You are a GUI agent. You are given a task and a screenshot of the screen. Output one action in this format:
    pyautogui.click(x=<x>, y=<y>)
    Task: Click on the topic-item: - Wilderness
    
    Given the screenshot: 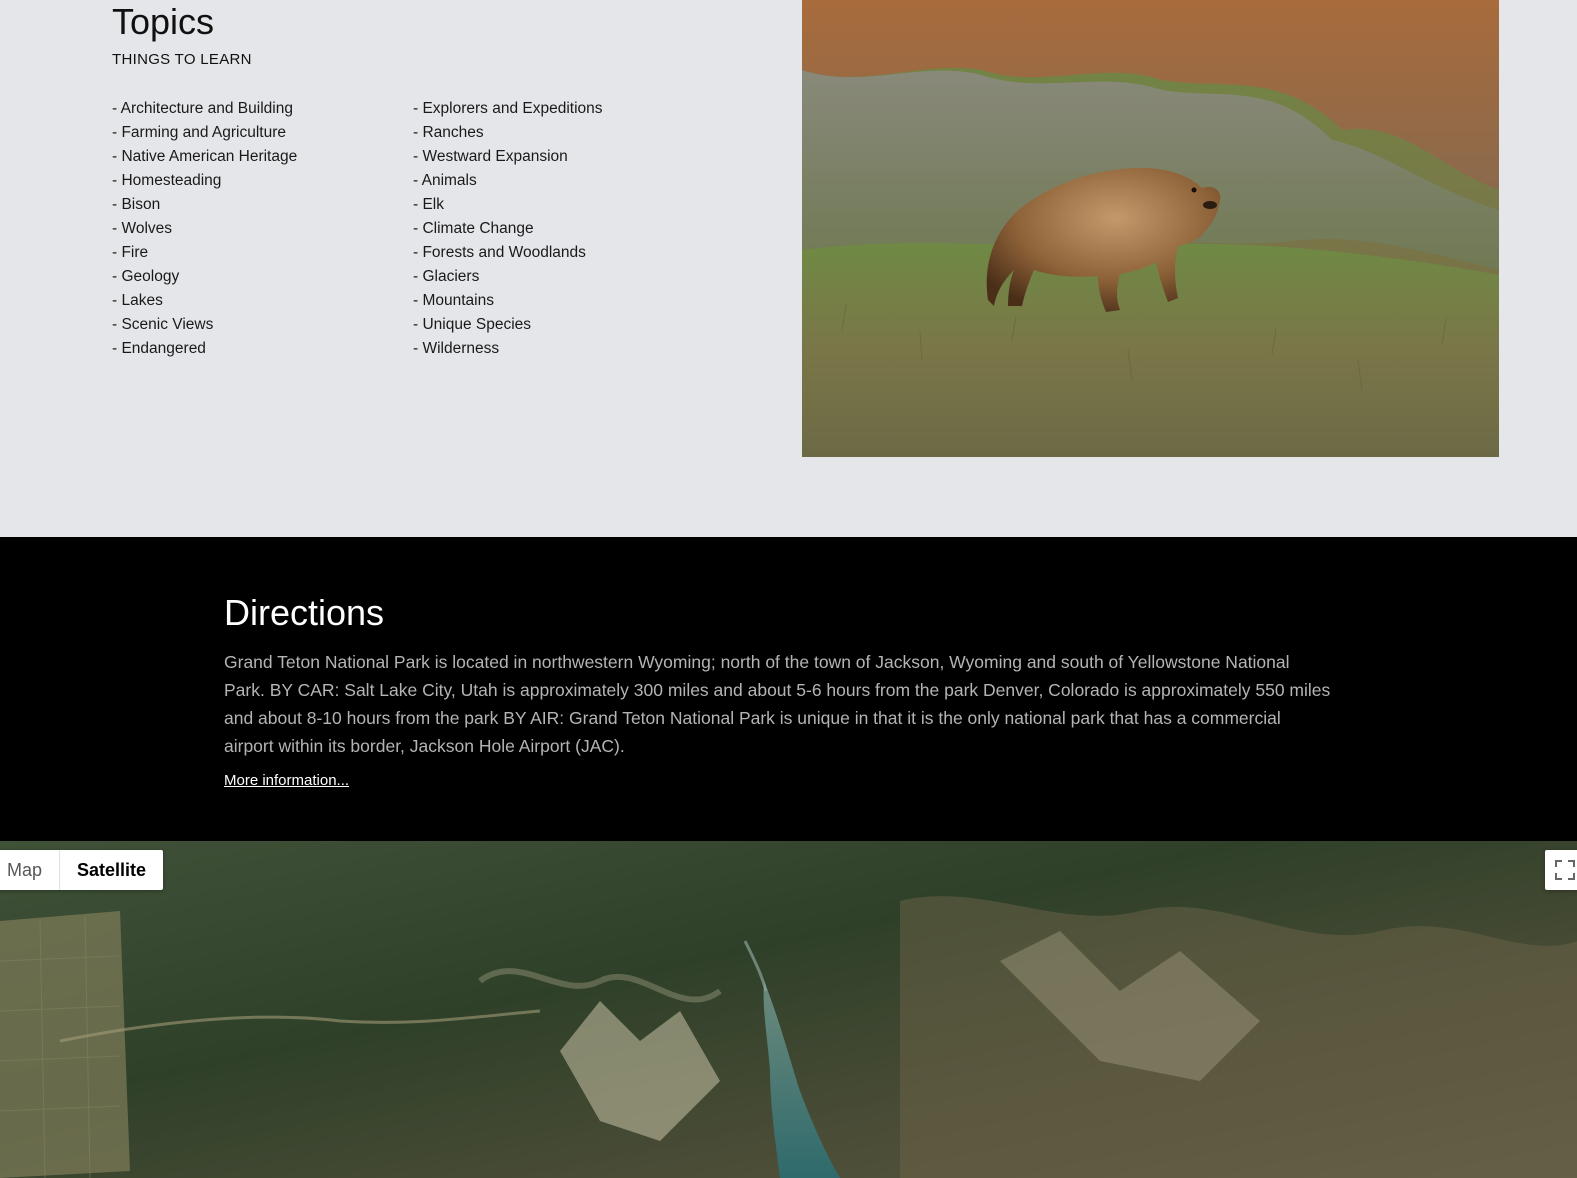 What is the action you would take?
    pyautogui.click(x=456, y=348)
    